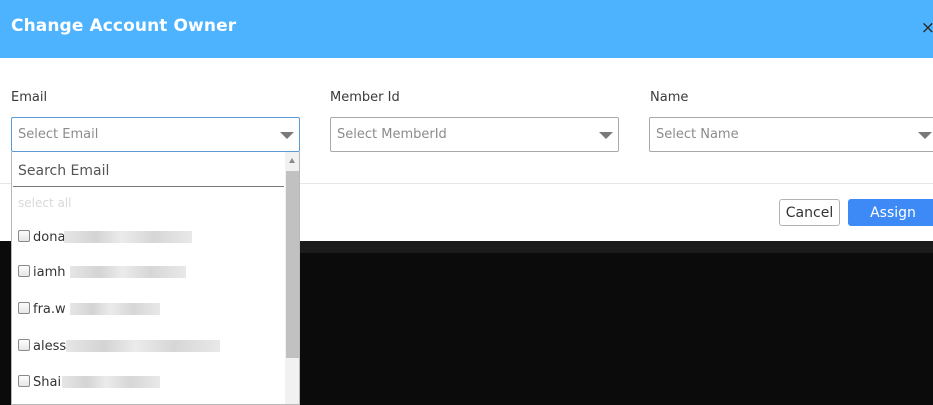 The image size is (933, 405). I want to click on email-label: Email, so click(29, 97).